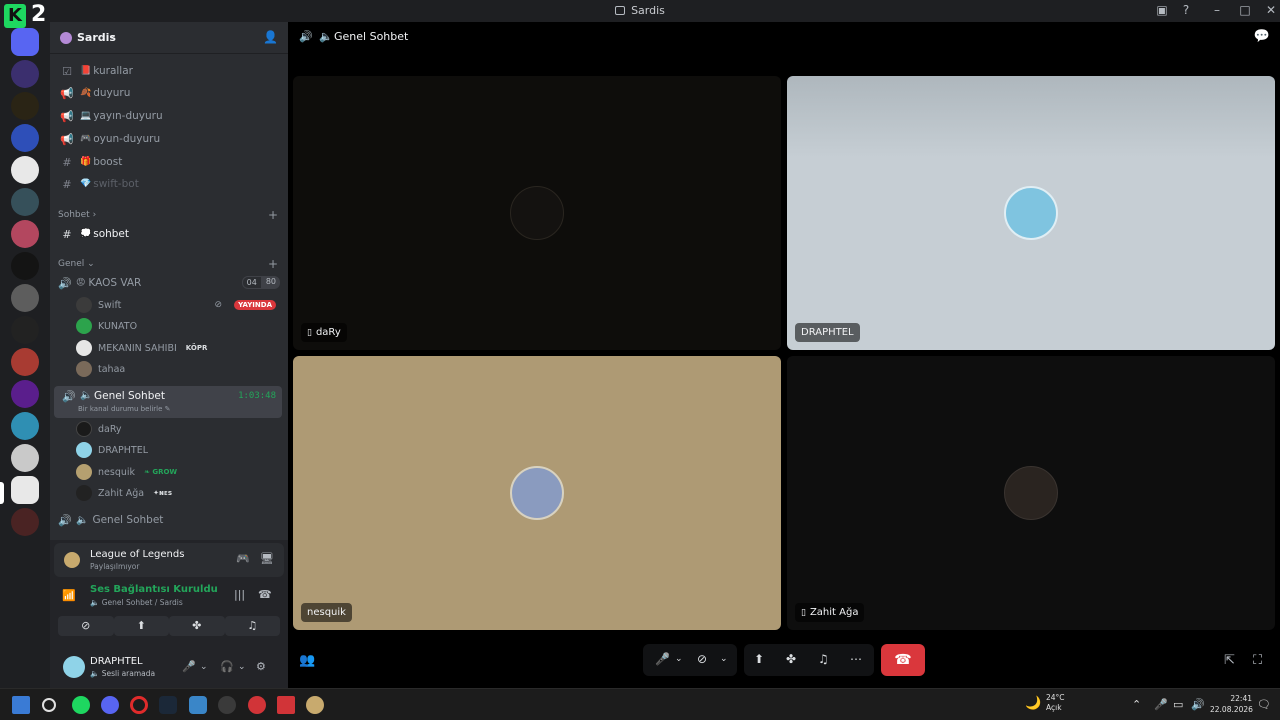 This screenshot has width=1280, height=720. What do you see at coordinates (86, 626) in the screenshot?
I see `camera-off-button: ⊘` at bounding box center [86, 626].